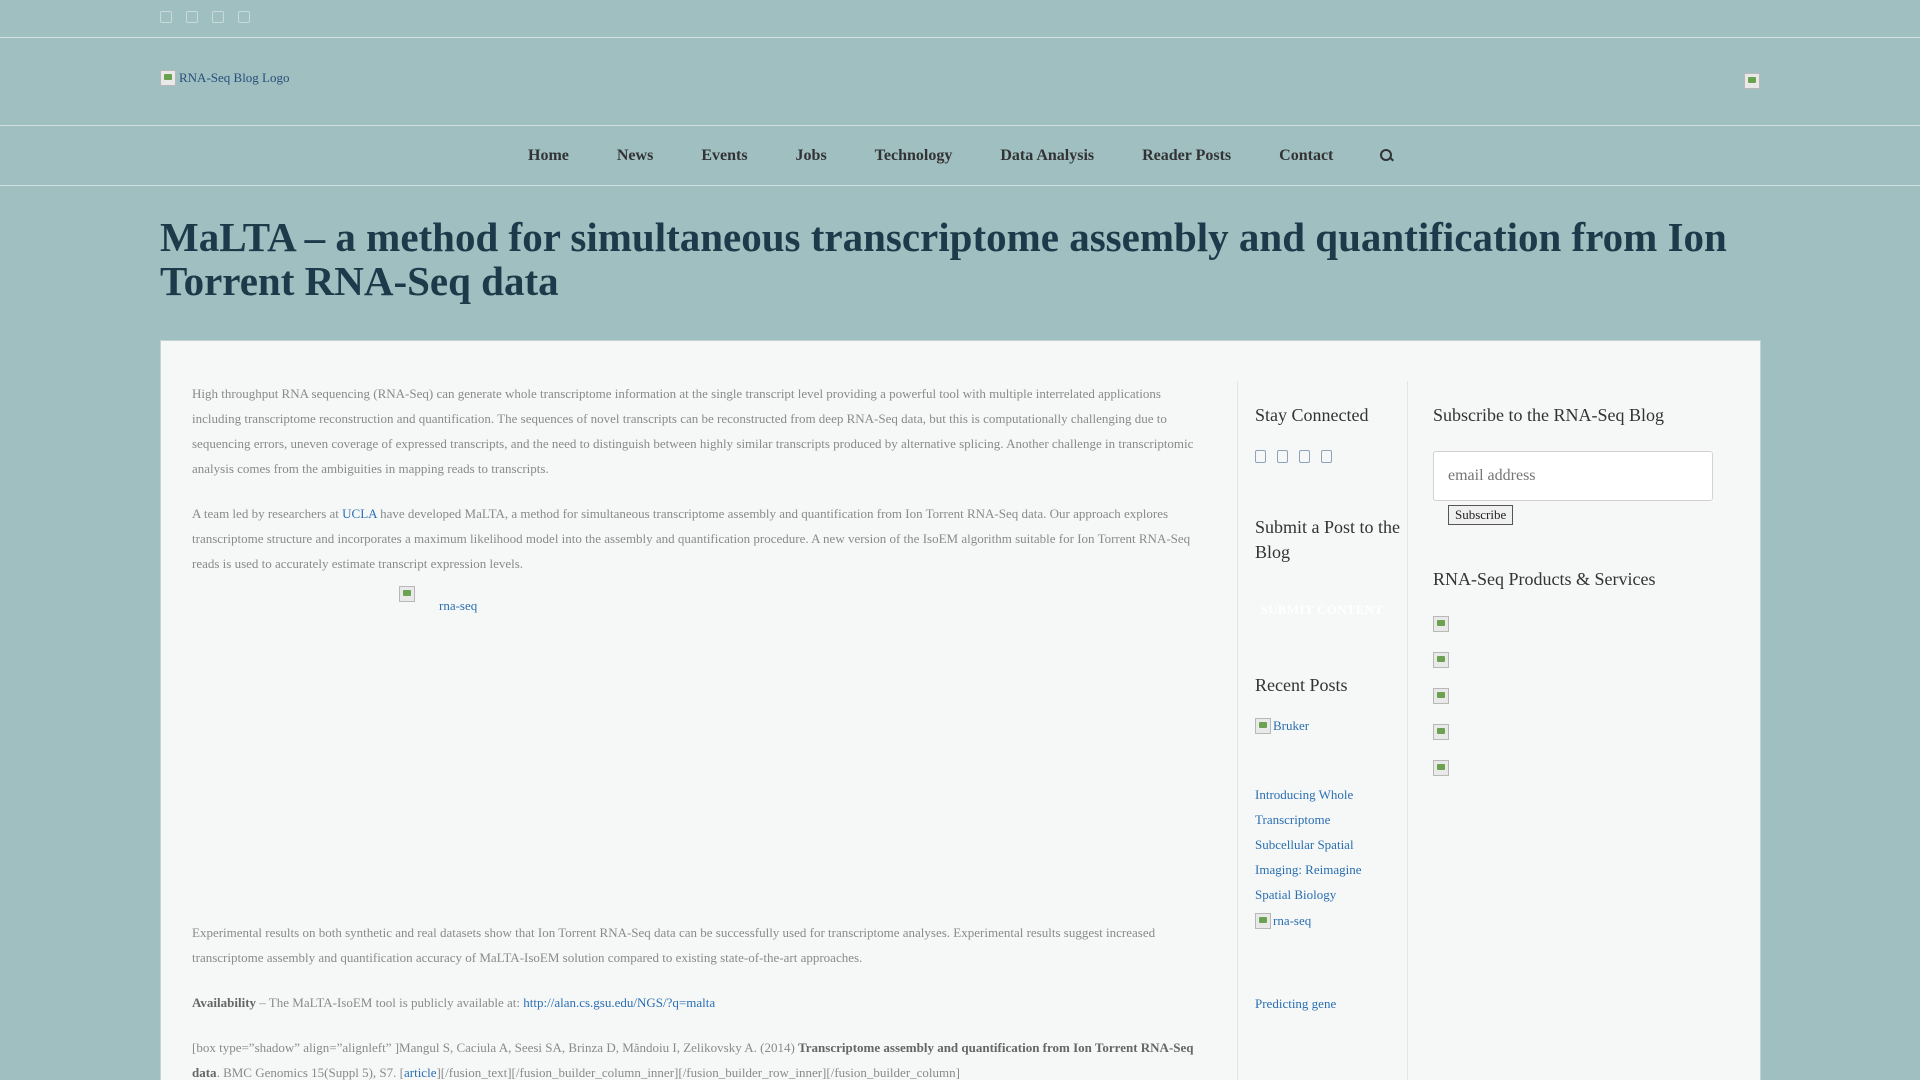 This screenshot has height=1080, width=1920. Describe the element at coordinates (458, 605) in the screenshot. I see `figure-alt-text: rna-seq` at that location.